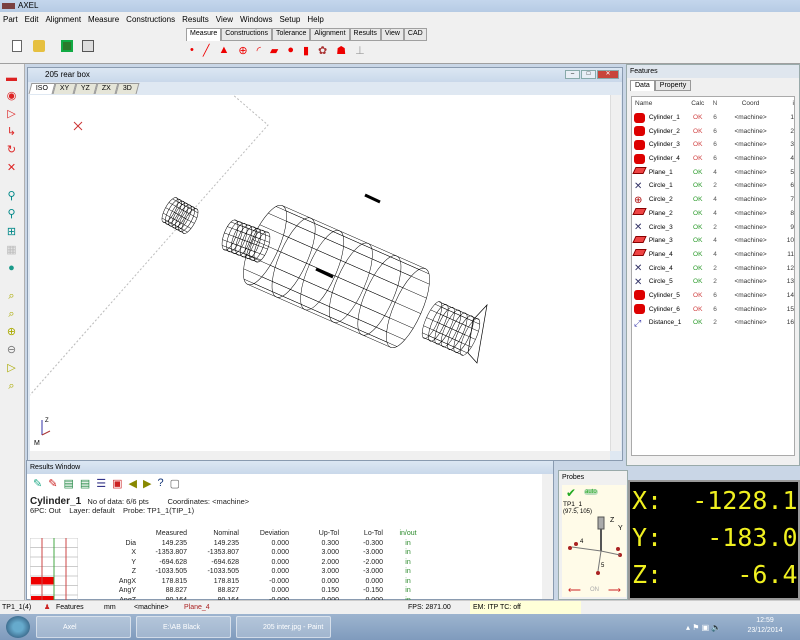 The width and height of the screenshot is (800, 640). Describe the element at coordinates (392, 34) in the screenshot. I see `tab-view: View` at that location.